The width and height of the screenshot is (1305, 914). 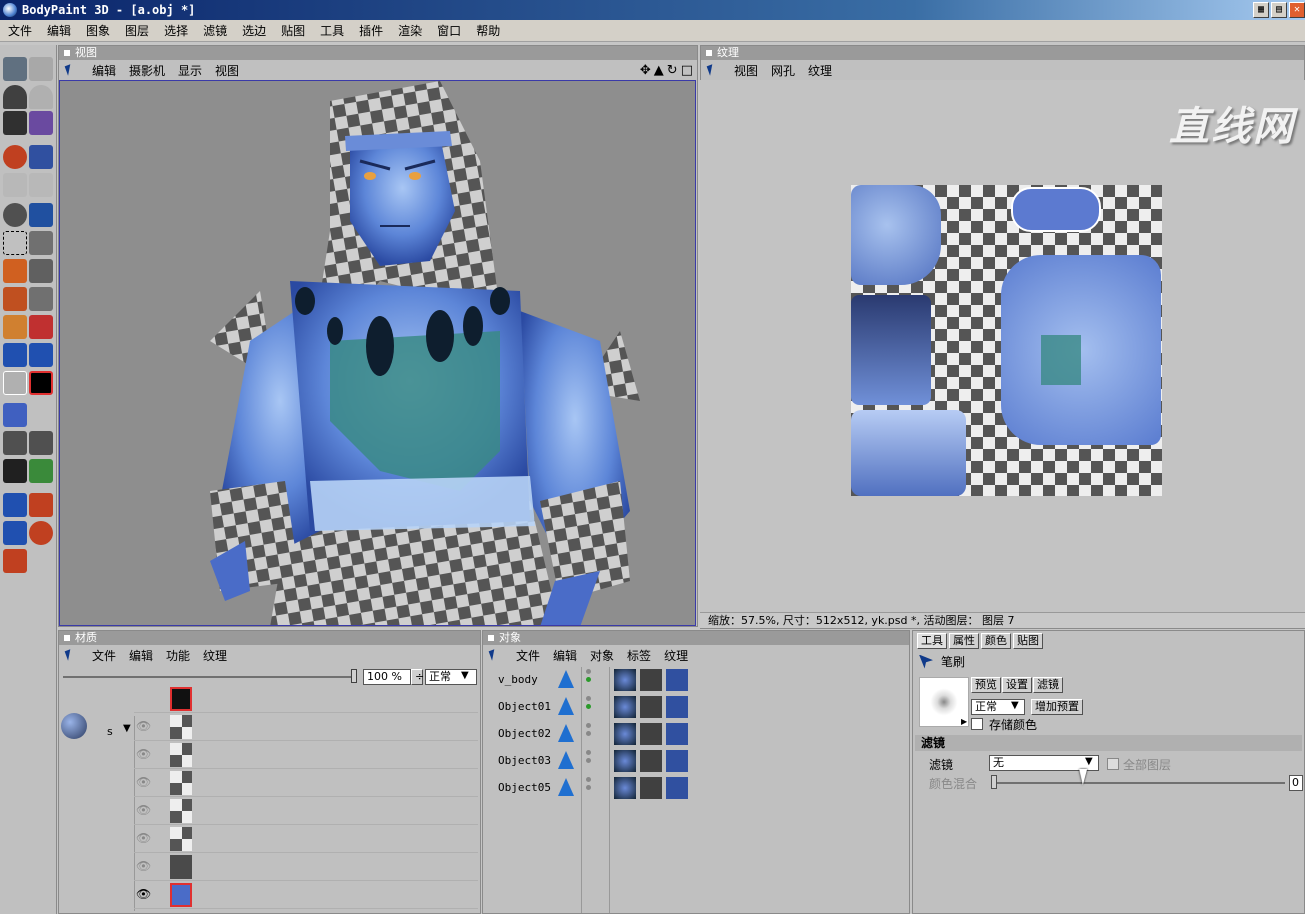 I want to click on opacity-slider-track, so click(x=209, y=677).